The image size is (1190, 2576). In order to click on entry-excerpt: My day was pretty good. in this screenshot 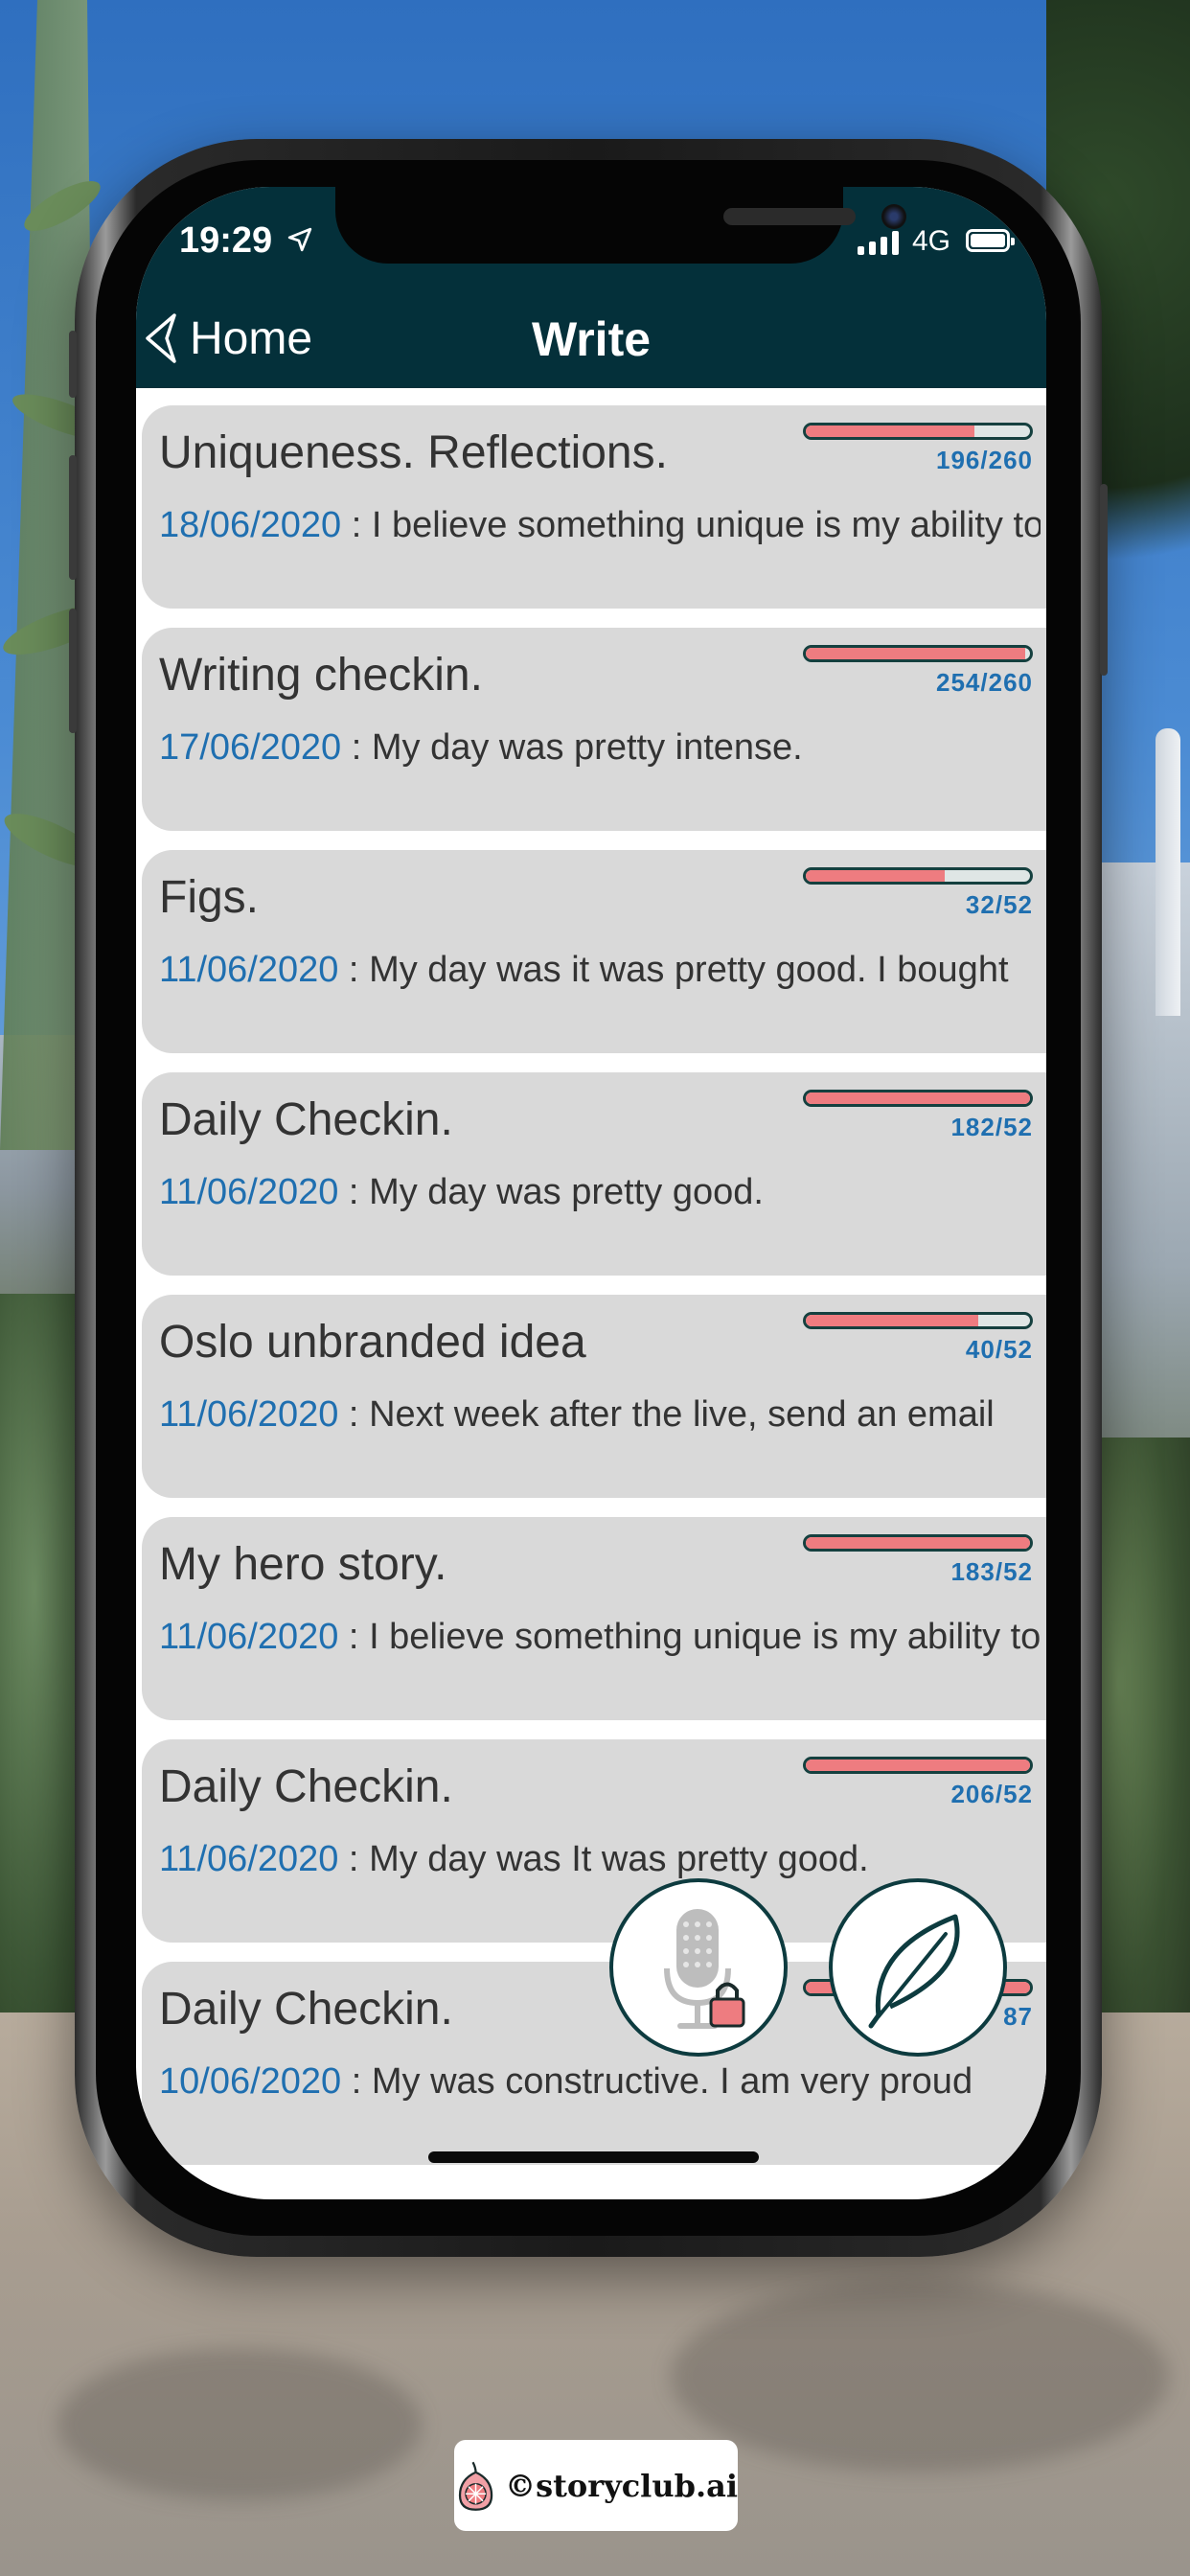, I will do `click(567, 1192)`.